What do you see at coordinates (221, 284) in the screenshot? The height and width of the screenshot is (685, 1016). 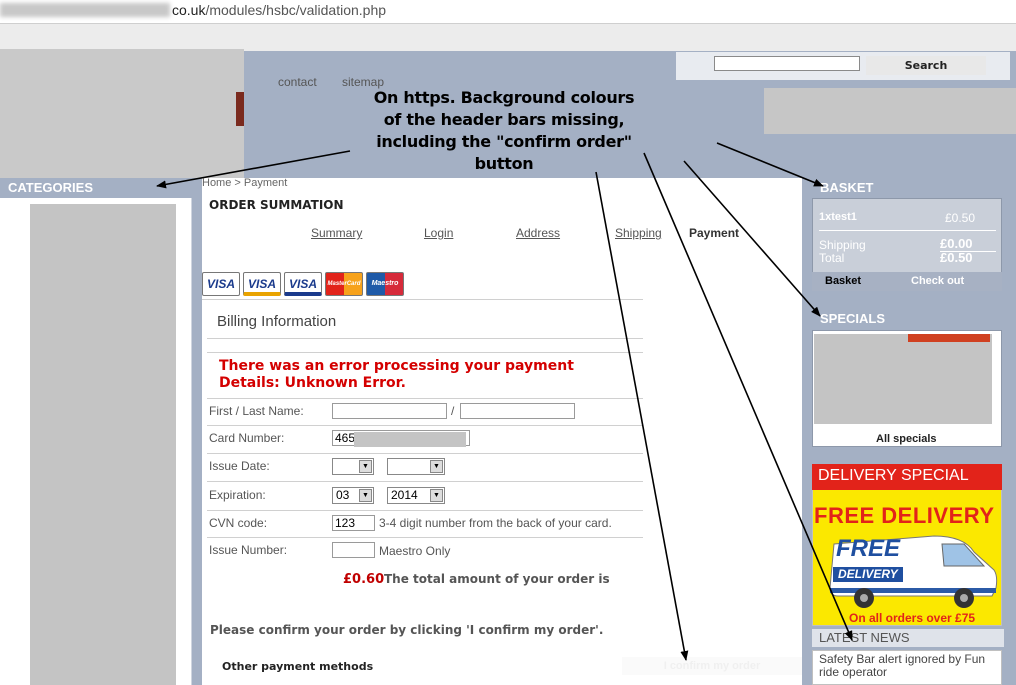 I see `visa-card-icon: VISA` at bounding box center [221, 284].